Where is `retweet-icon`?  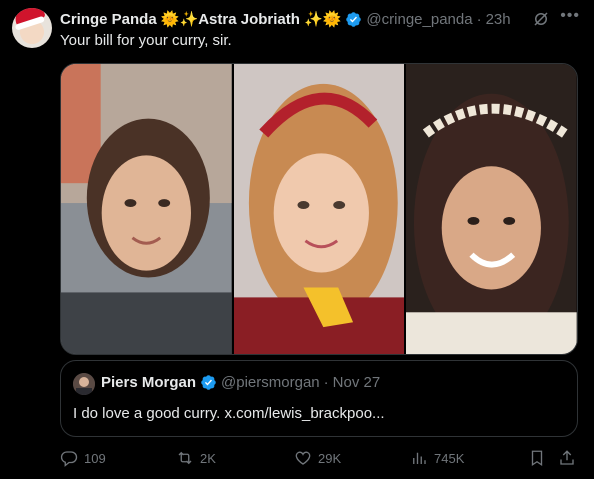 retweet-icon is located at coordinates (185, 458).